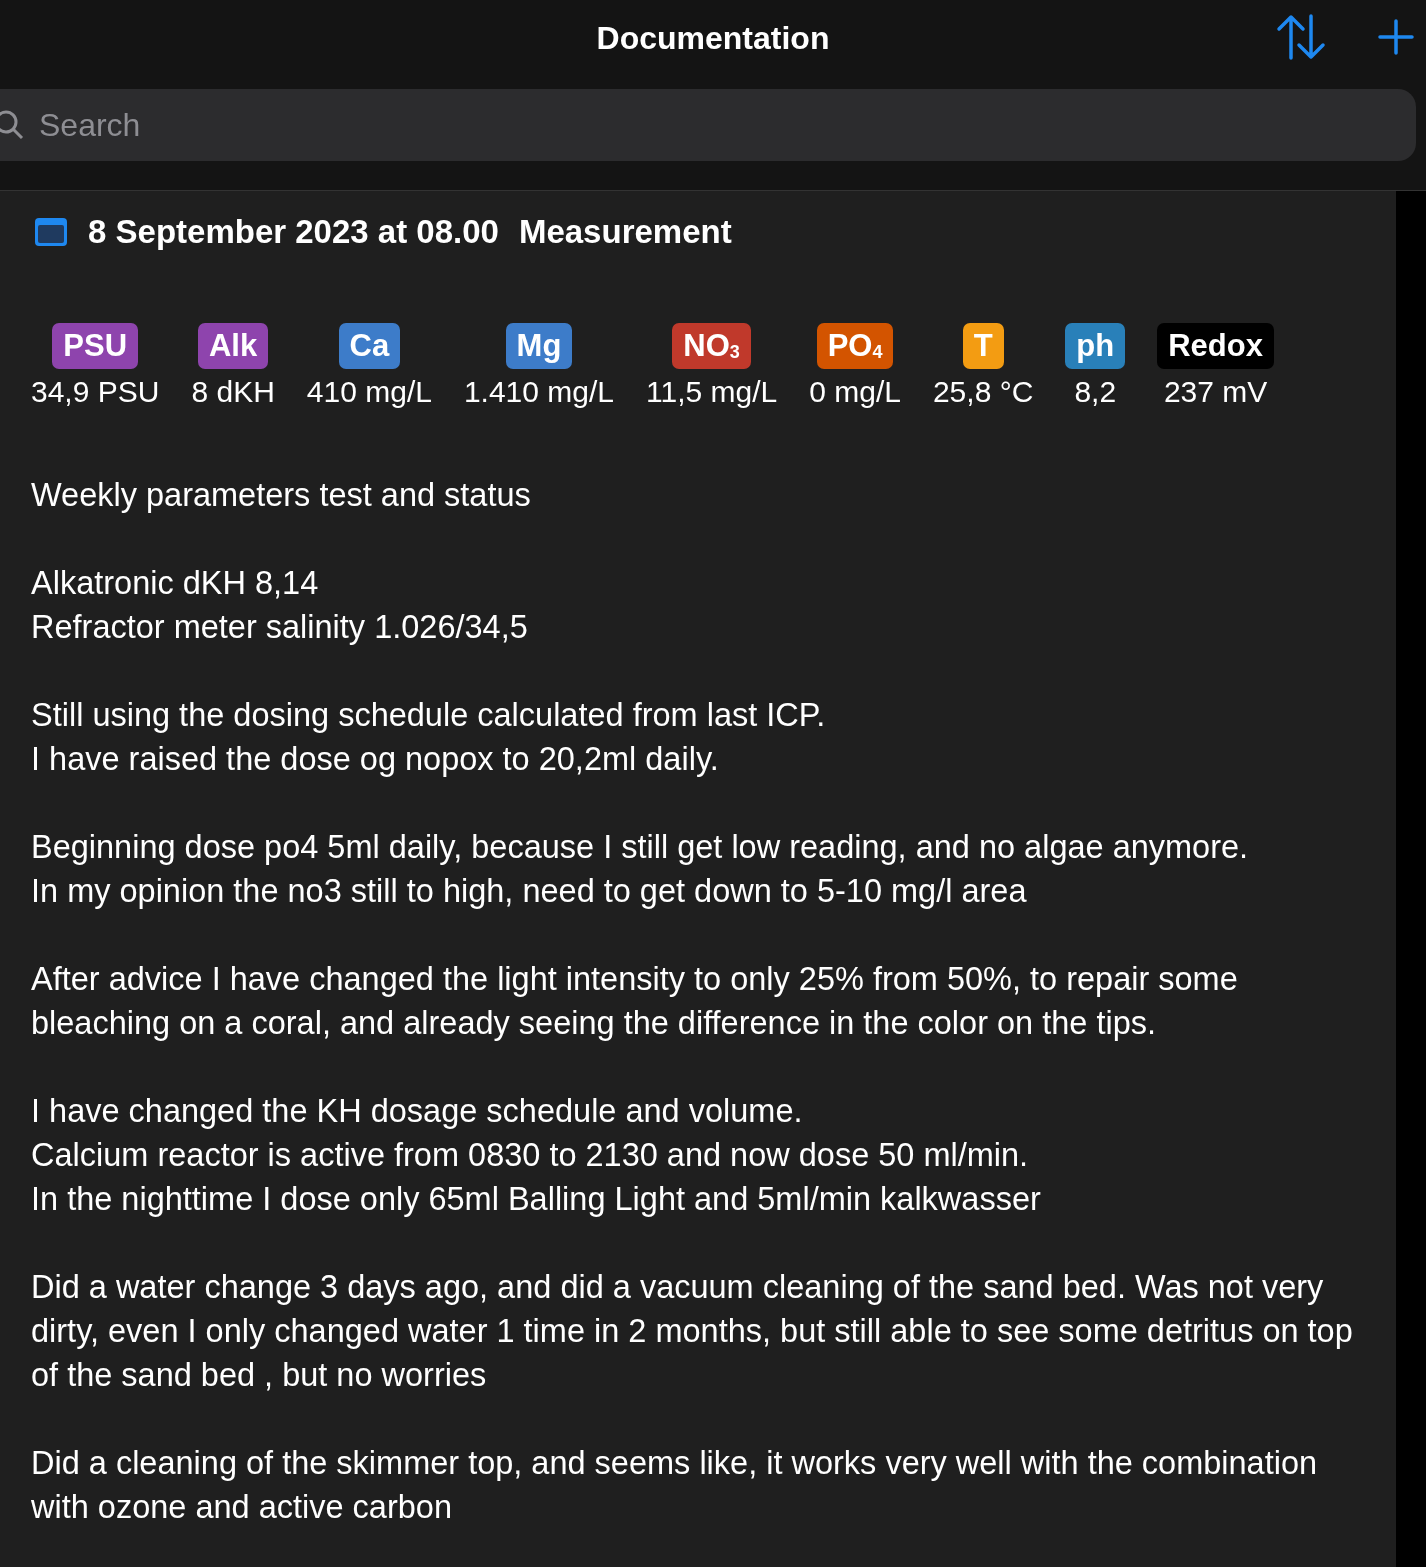 The height and width of the screenshot is (1567, 1426). Describe the element at coordinates (233, 346) in the screenshot. I see `parameter-badge: Alk` at that location.